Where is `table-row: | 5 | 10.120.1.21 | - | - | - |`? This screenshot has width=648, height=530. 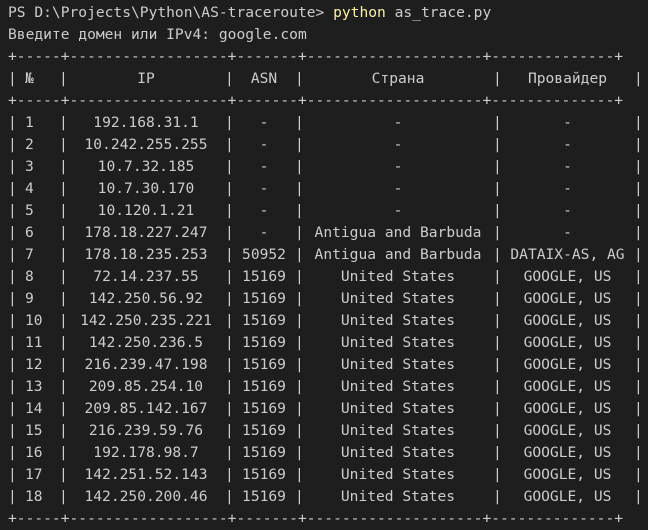
table-row: | 5 | 10.120.1.21 | - | - | - | is located at coordinates (328, 211).